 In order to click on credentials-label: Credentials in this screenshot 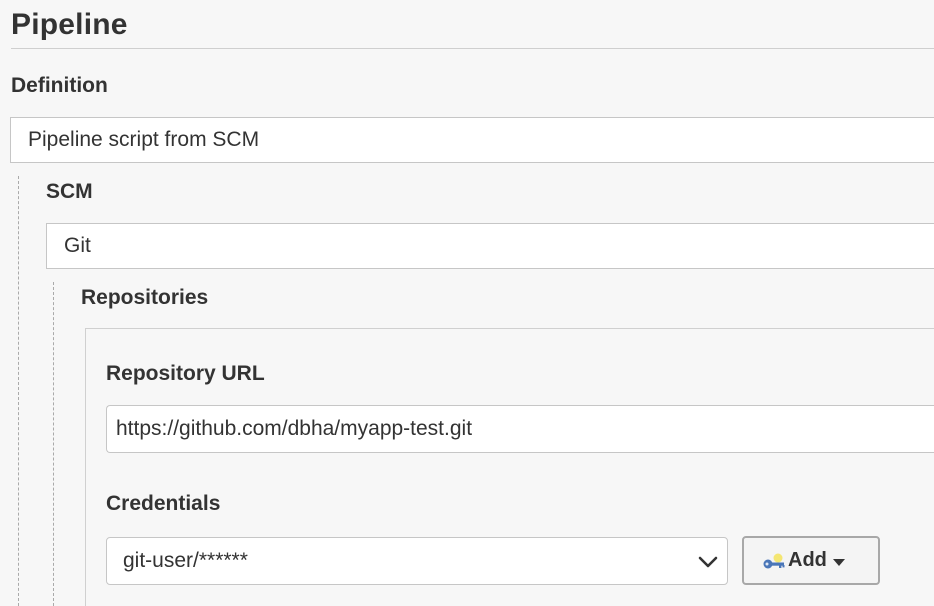, I will do `click(163, 503)`.